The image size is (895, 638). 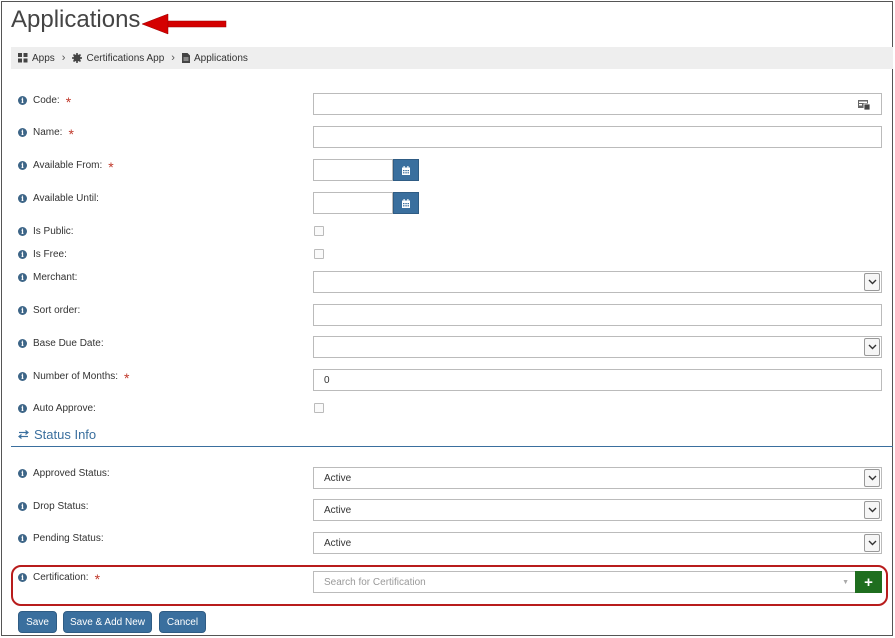 What do you see at coordinates (59, 578) in the screenshot?
I see `certification-label: i Certification: *` at bounding box center [59, 578].